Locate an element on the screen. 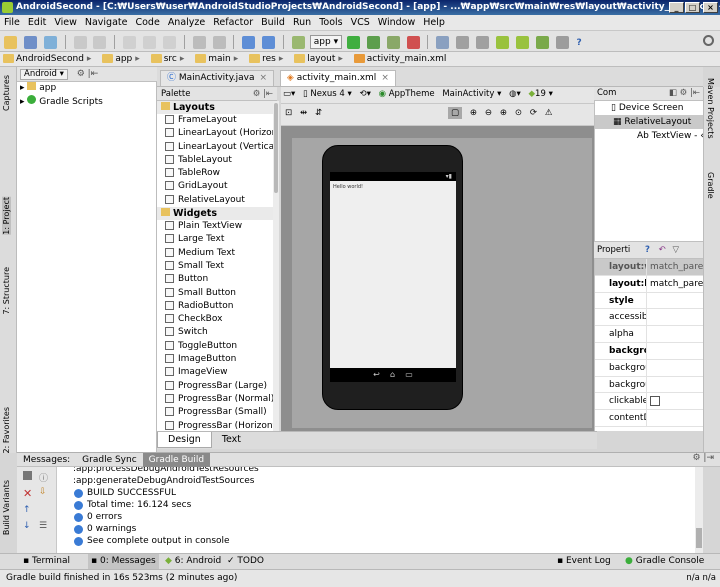 The width and height of the screenshot is (720, 587). palette-item: Medium Text is located at coordinates (216, 253).